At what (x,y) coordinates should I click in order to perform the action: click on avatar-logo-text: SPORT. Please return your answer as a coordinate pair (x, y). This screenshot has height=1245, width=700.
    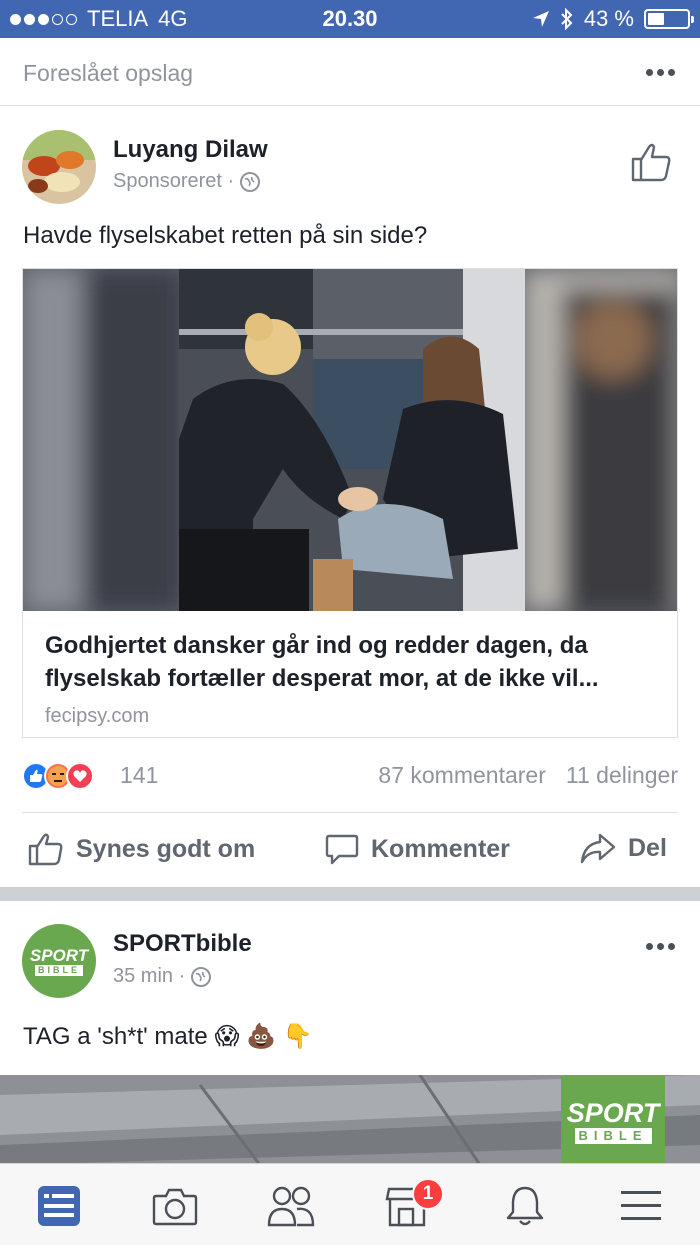
    Looking at the image, I should click on (59, 955).